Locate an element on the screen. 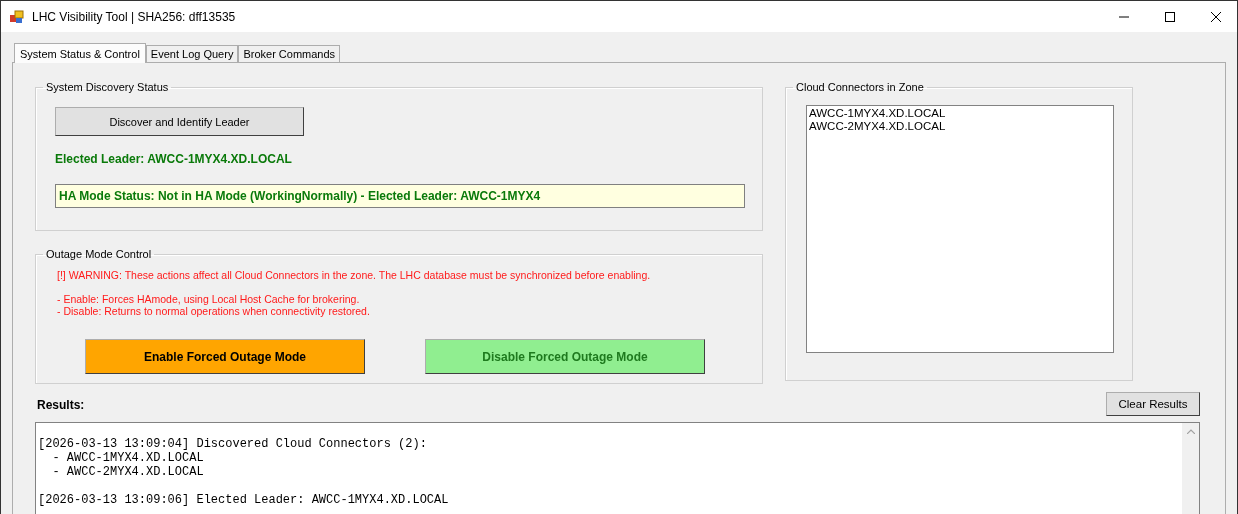 The image size is (1238, 514). warning-text: [!] WARNING: These actions affect all Cloud Connectors in the zone. The LHC database must be synchronized before enabling. is located at coordinates (354, 275).